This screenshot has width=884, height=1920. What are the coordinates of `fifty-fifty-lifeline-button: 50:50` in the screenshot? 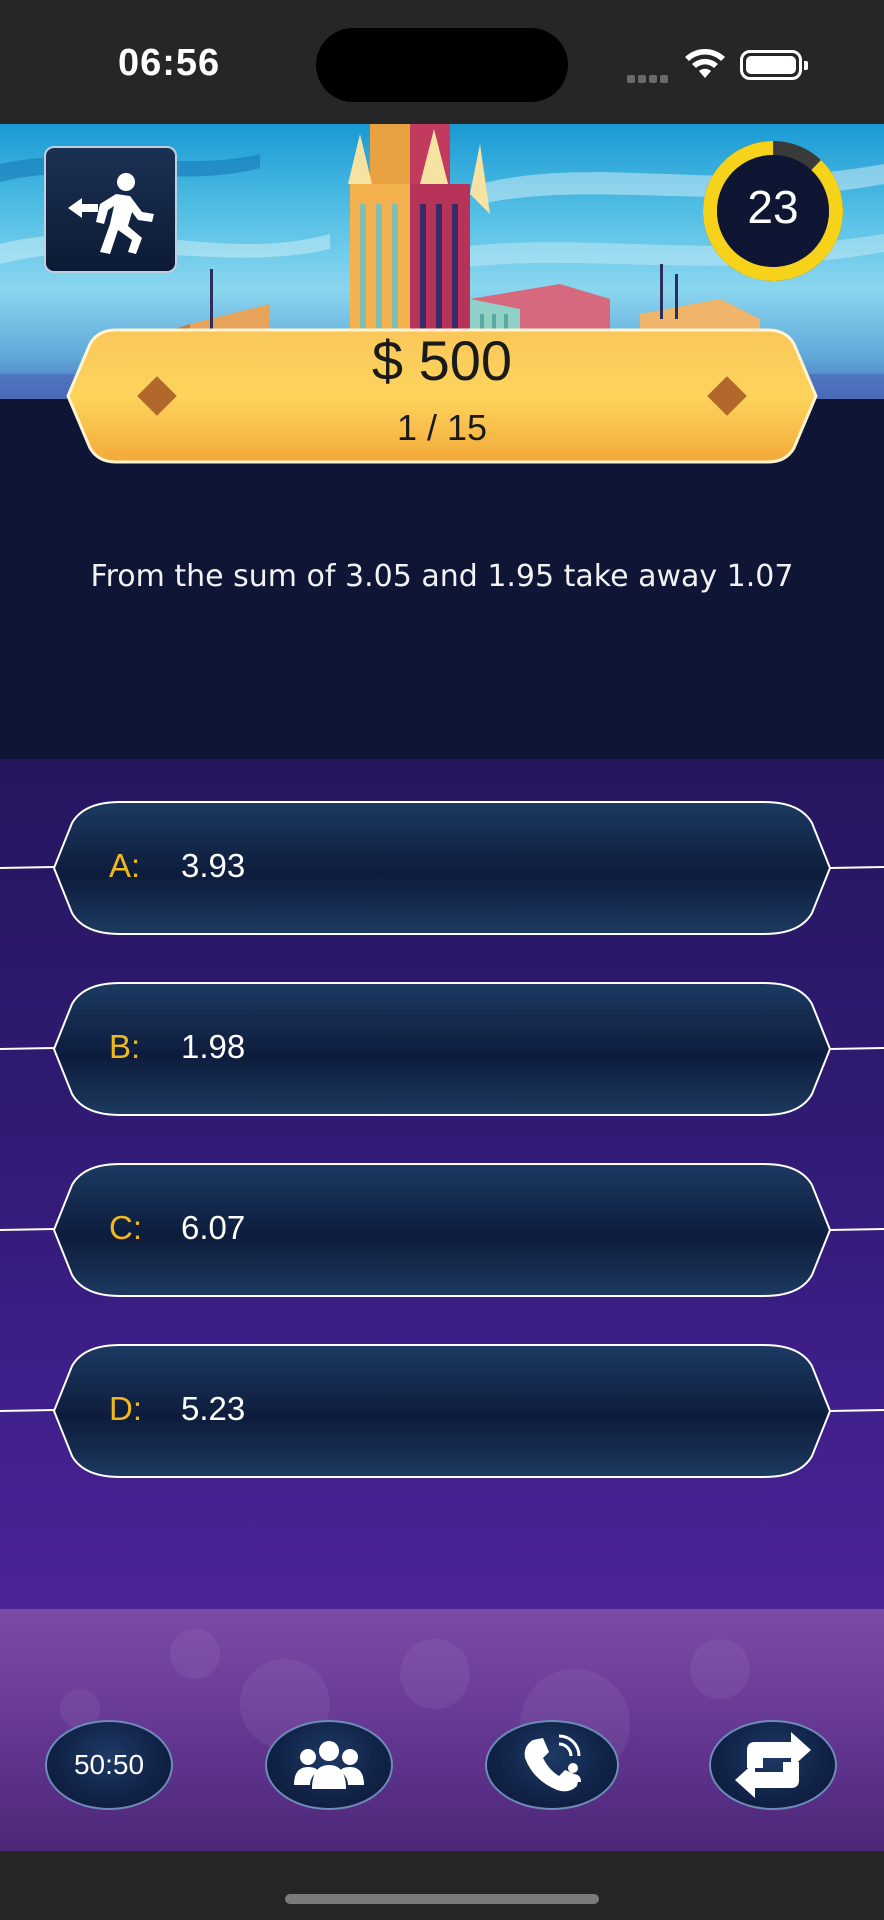 It's located at (109, 1765).